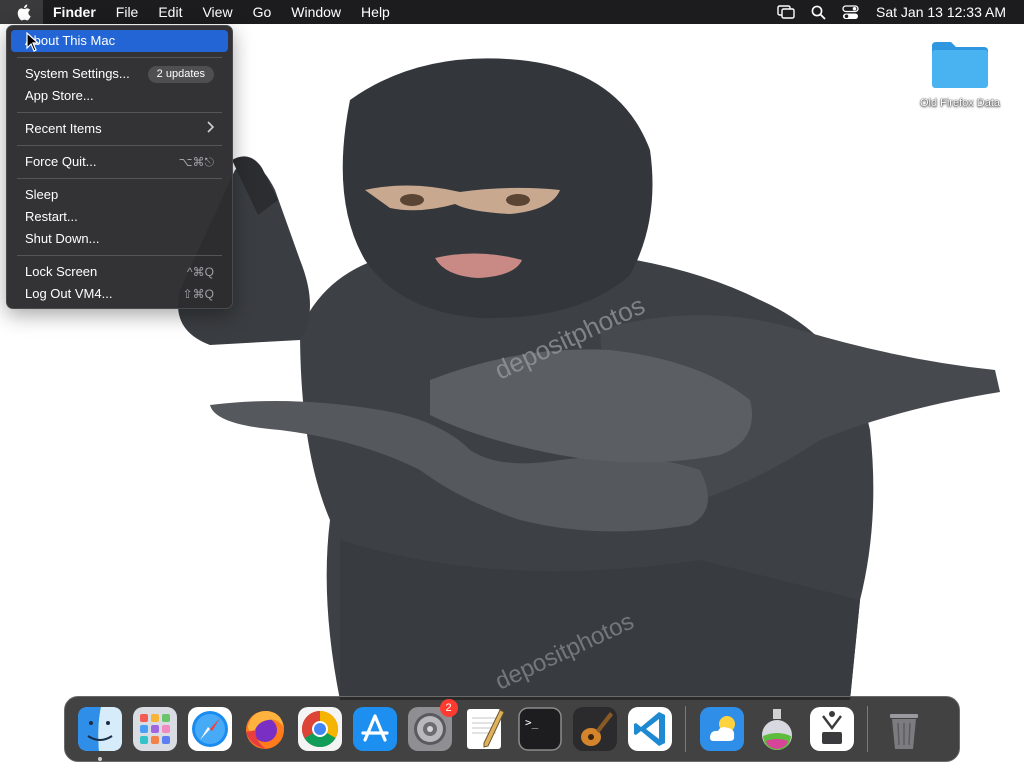 The width and height of the screenshot is (1024, 768). Describe the element at coordinates (316, 12) in the screenshot. I see `menu-window: Window` at that location.